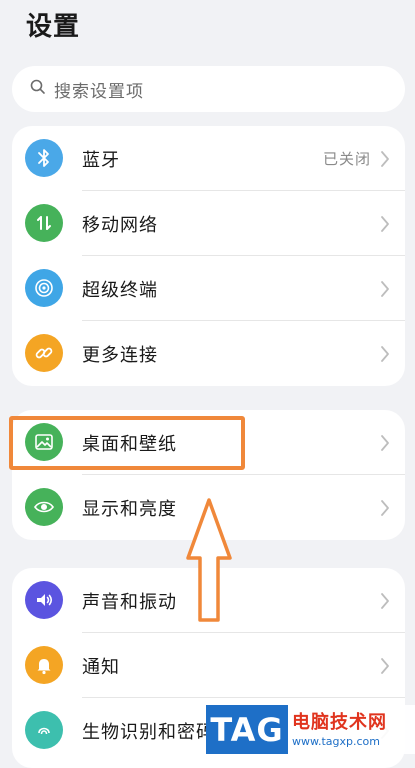  What do you see at coordinates (208, 353) in the screenshot?
I see `settings-item-more-connections: 更多连接` at bounding box center [208, 353].